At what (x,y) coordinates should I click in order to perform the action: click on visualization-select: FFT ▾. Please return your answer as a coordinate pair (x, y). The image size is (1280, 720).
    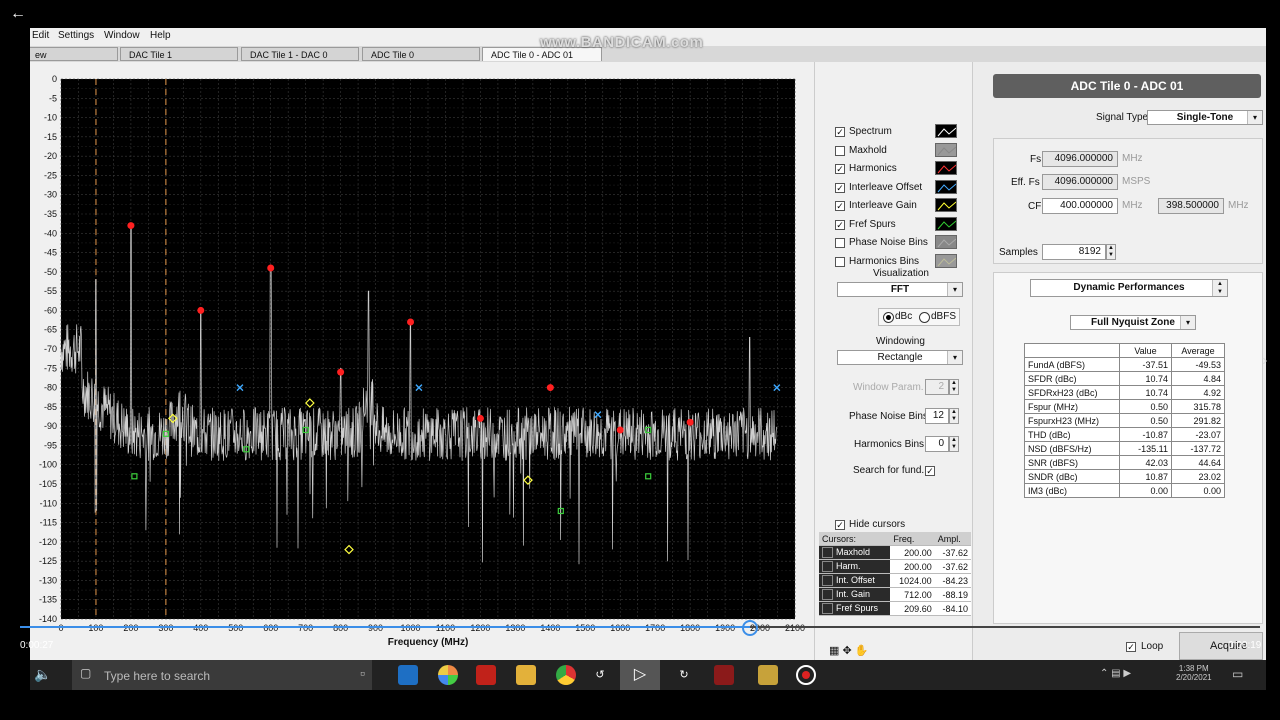
    Looking at the image, I should click on (900, 289).